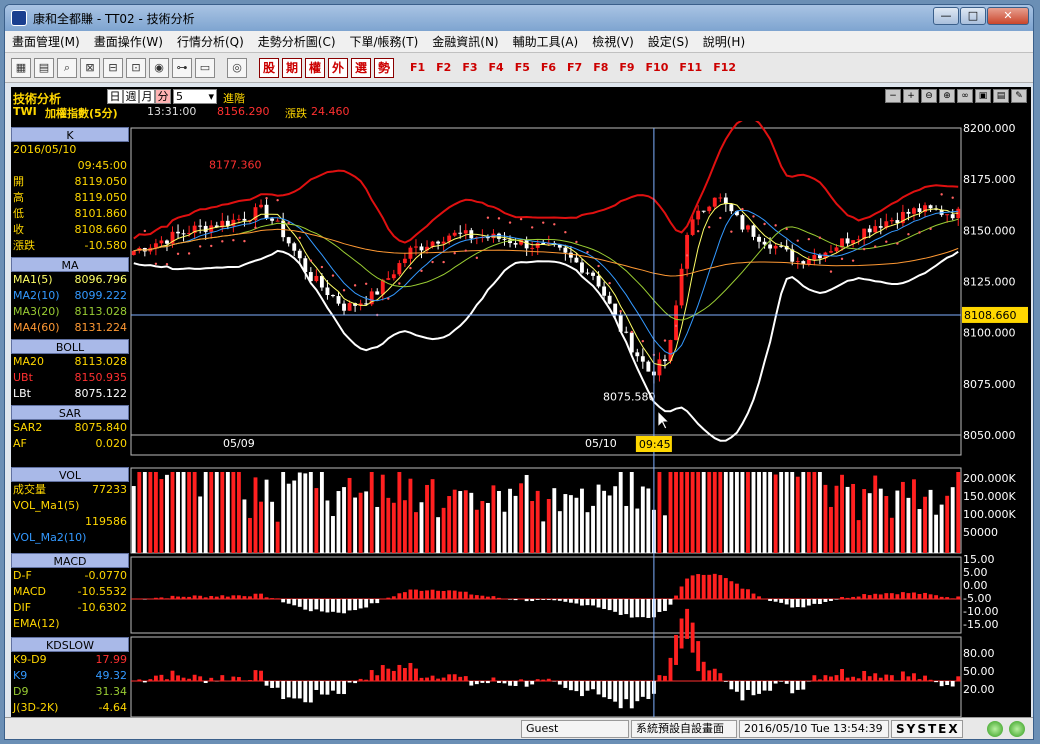  Describe the element at coordinates (657, 67) in the screenshot. I see `fkey-f10: F10` at that location.